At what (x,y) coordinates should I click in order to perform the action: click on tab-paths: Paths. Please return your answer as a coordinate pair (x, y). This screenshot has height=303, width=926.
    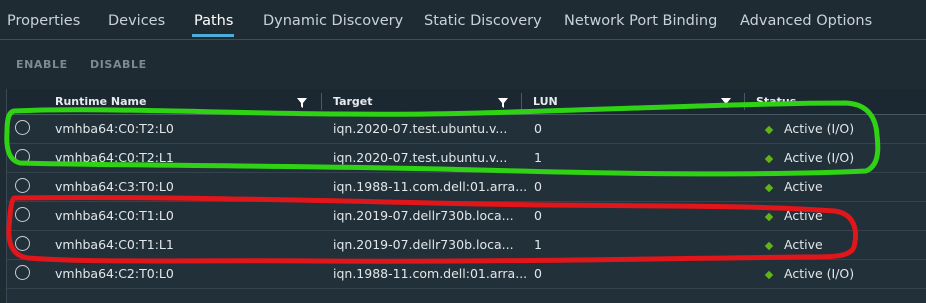
    Looking at the image, I should click on (213, 21).